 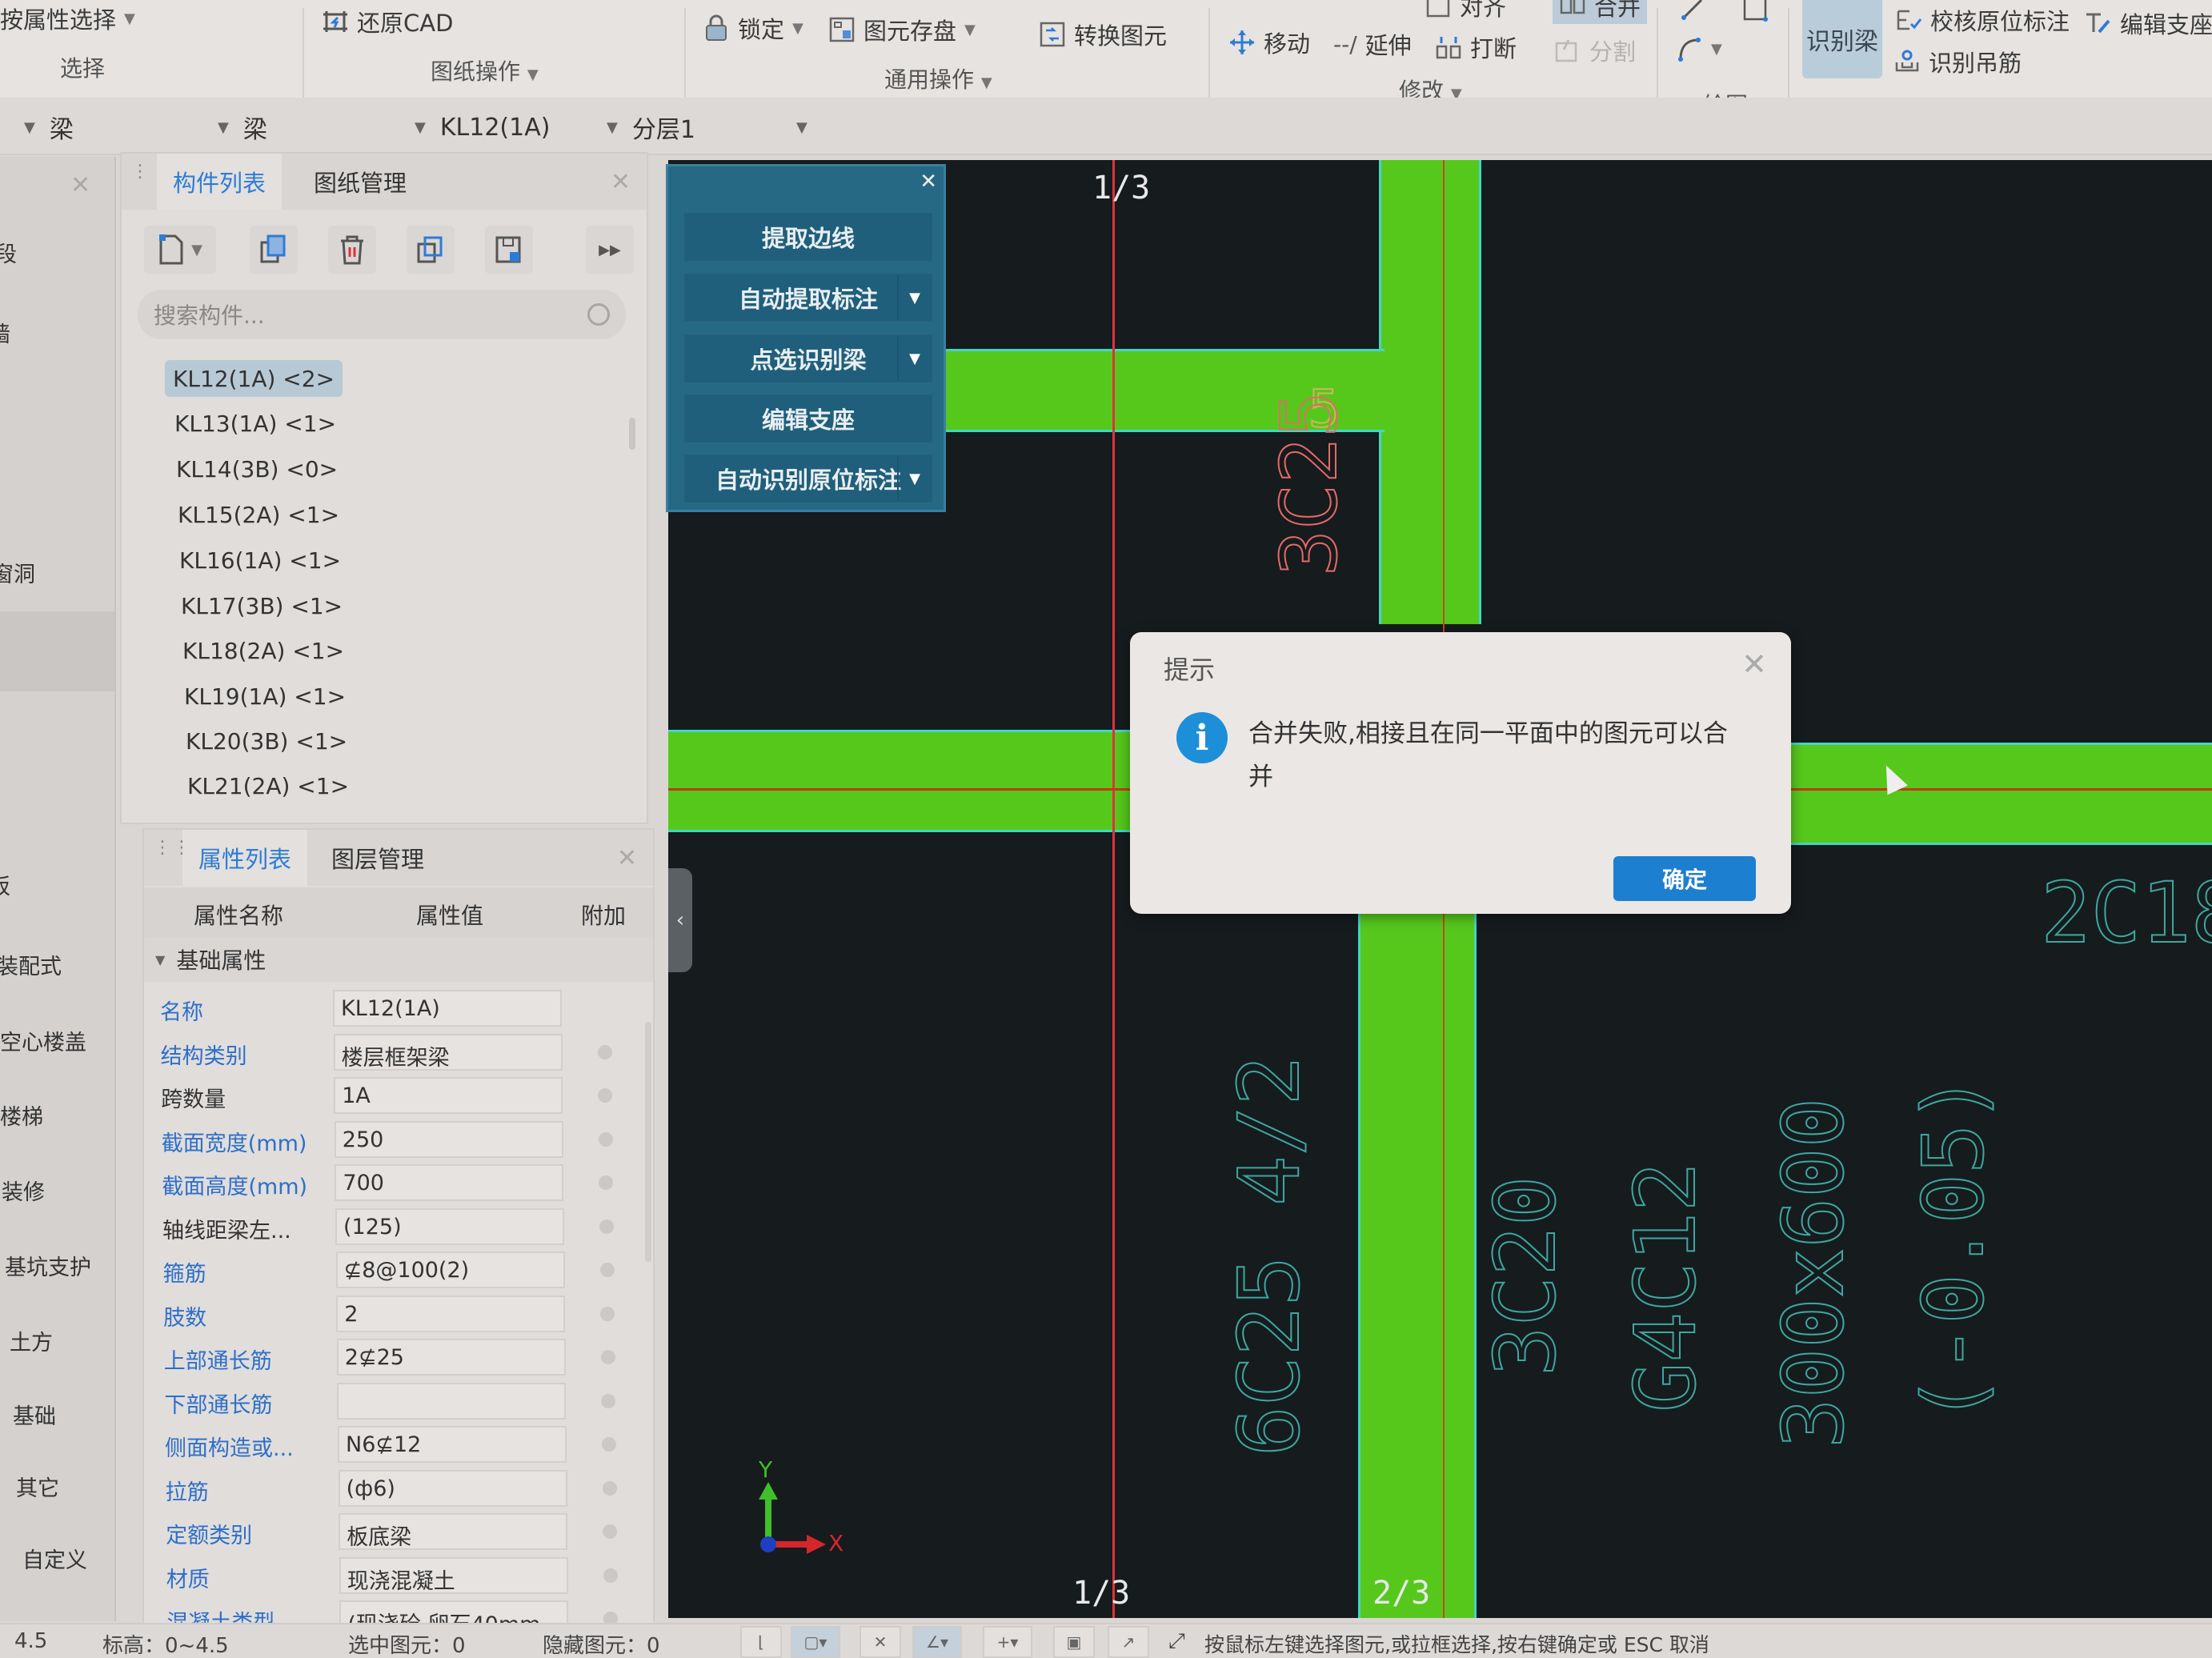 What do you see at coordinates (5, 884) in the screenshot?
I see `nav-item: 板` at bounding box center [5, 884].